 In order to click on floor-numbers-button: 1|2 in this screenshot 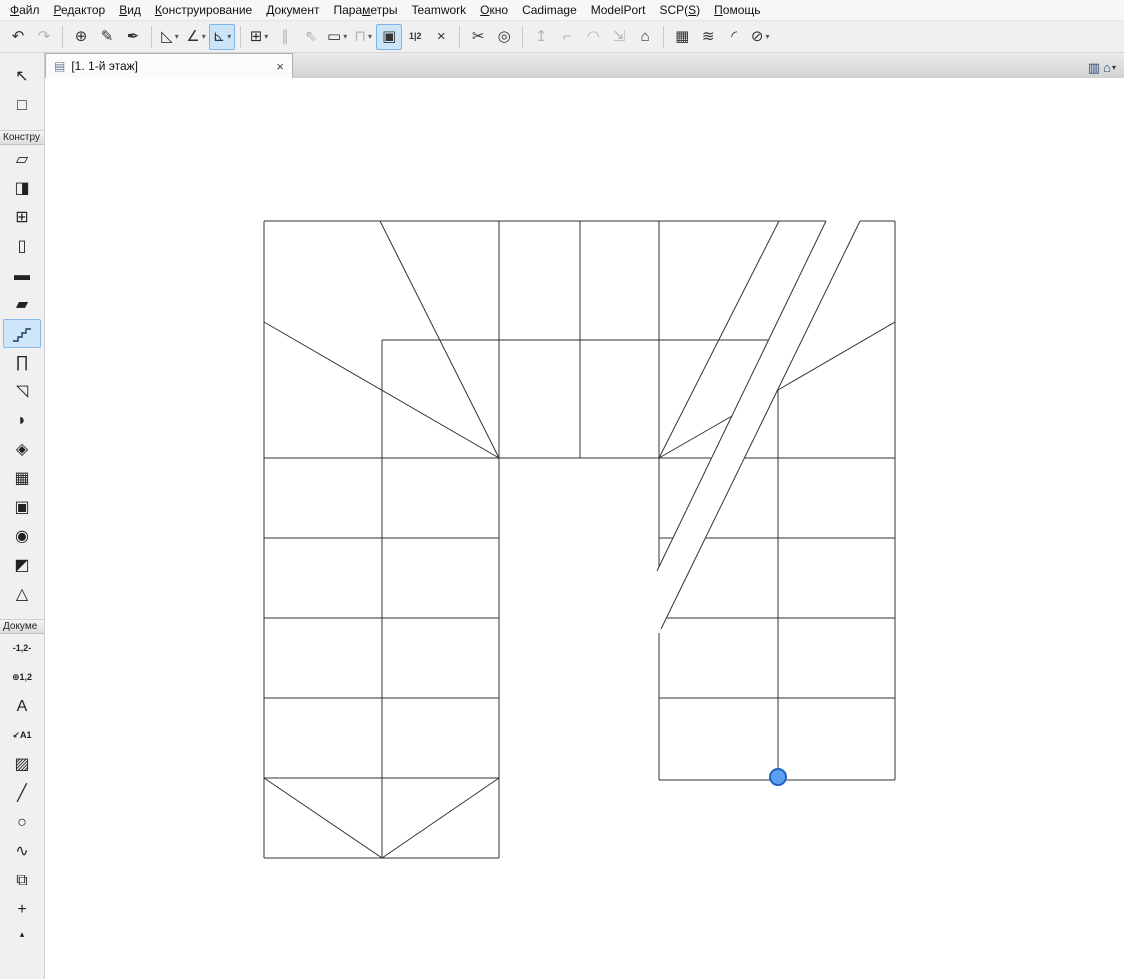, I will do `click(415, 37)`.